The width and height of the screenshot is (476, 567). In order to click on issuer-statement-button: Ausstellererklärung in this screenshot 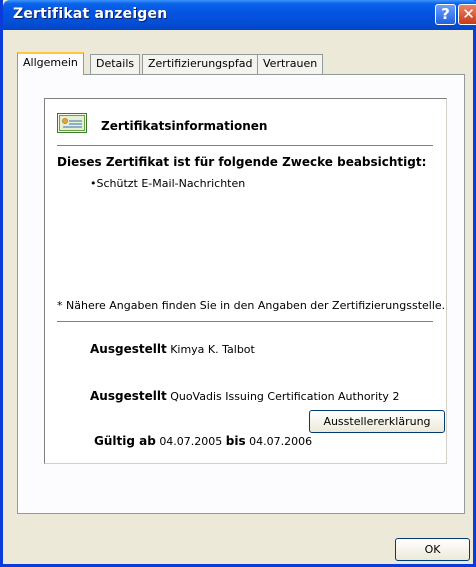, I will do `click(377, 421)`.